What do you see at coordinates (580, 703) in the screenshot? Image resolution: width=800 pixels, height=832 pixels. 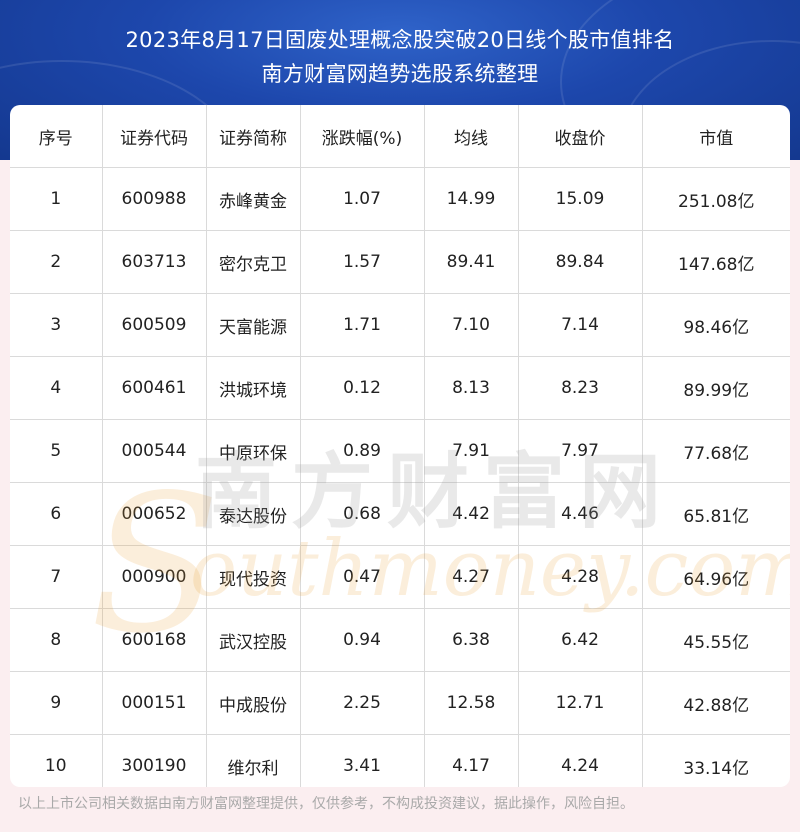 I see `table-cell: 12.71` at bounding box center [580, 703].